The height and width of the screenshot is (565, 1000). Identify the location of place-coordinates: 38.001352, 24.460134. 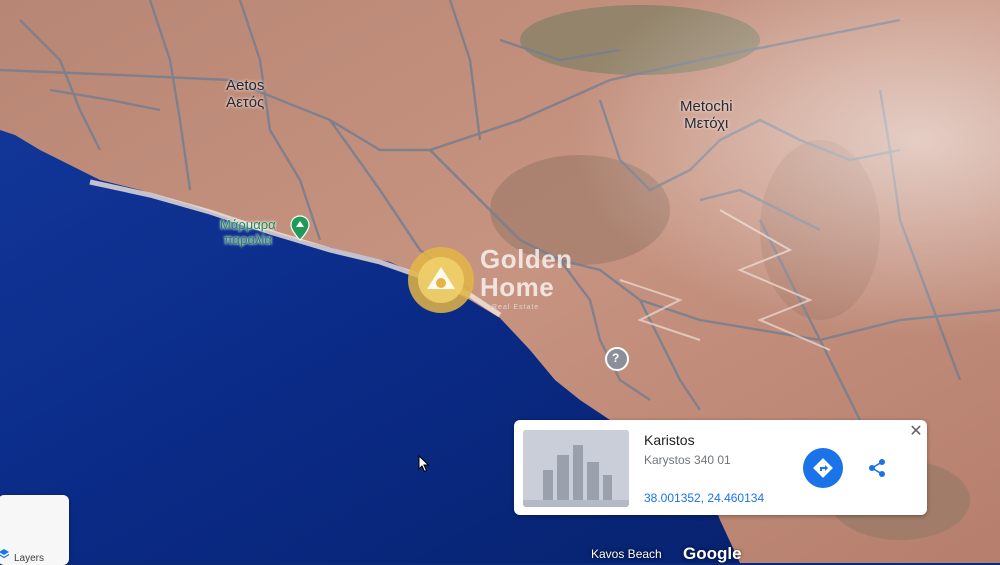
(704, 498).